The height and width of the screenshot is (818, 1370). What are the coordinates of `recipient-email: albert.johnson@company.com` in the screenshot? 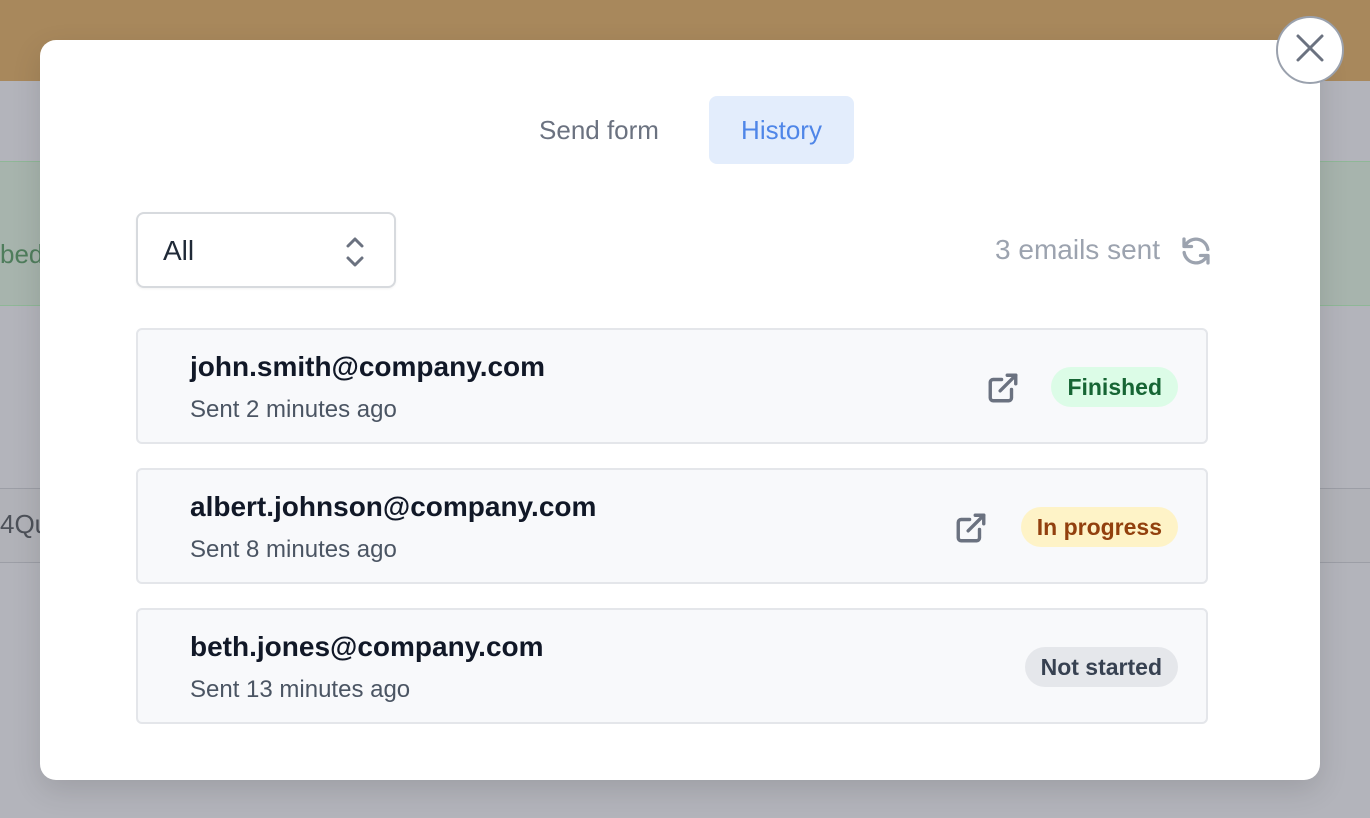 It's located at (393, 506).